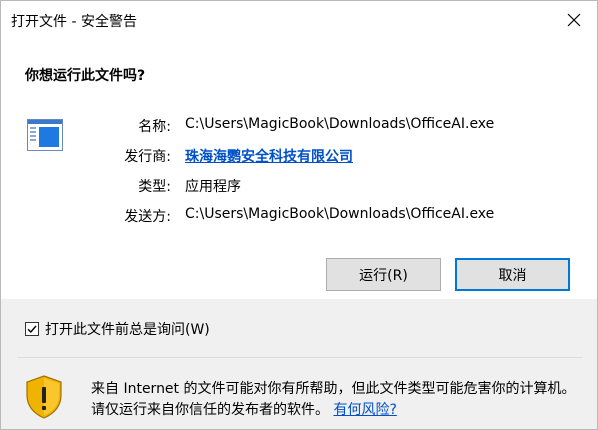 This screenshot has height=430, width=598. Describe the element at coordinates (154, 127) in the screenshot. I see `field-label: 名称:` at that location.